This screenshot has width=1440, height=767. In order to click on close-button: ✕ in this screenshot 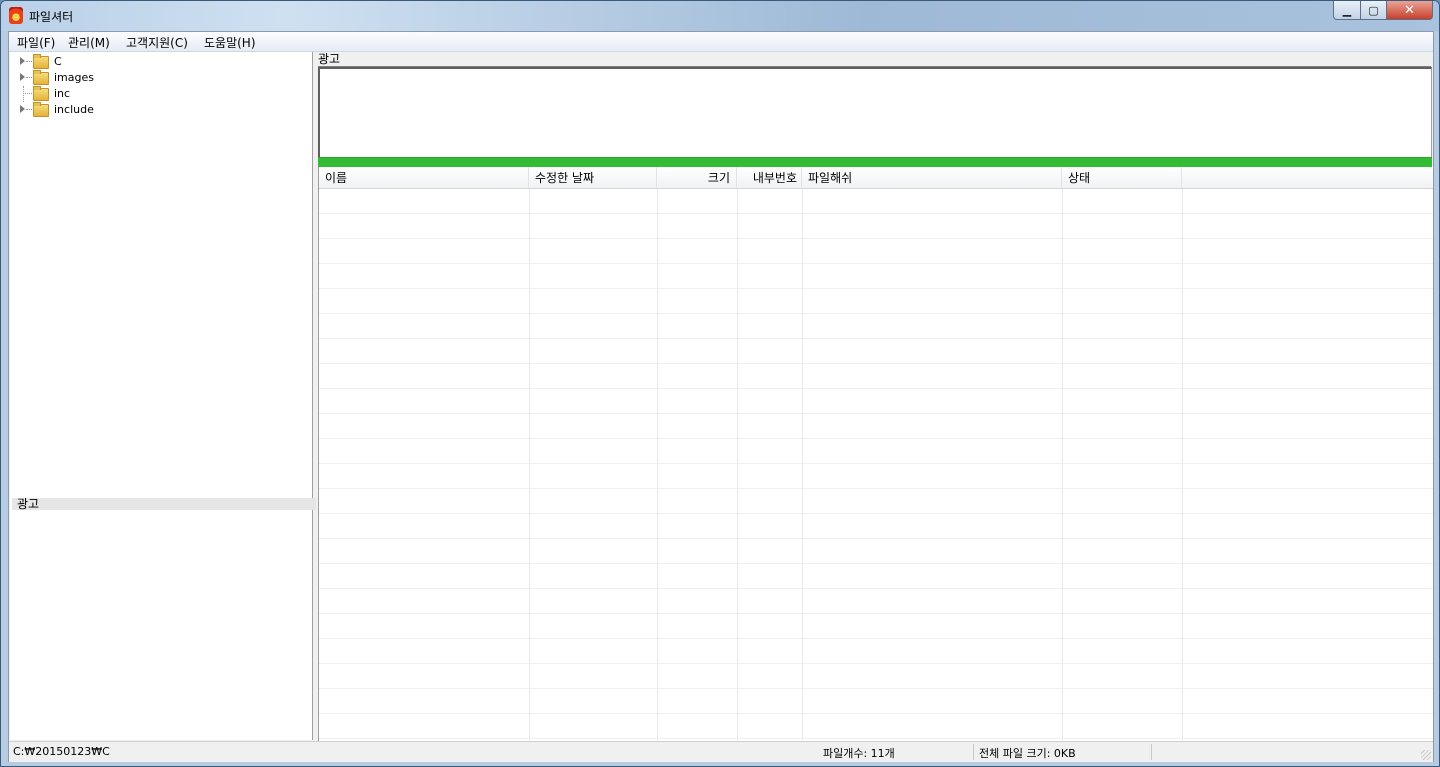, I will do `click(1410, 10)`.